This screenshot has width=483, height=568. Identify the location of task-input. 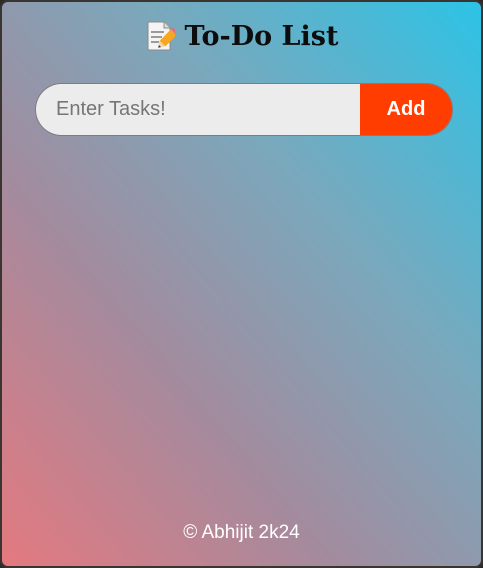
(198, 109).